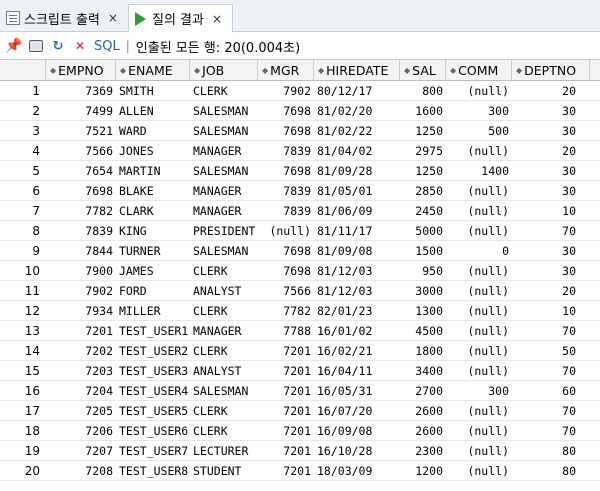 The width and height of the screenshot is (600, 491). I want to click on cell-sal: 3000, so click(423, 290).